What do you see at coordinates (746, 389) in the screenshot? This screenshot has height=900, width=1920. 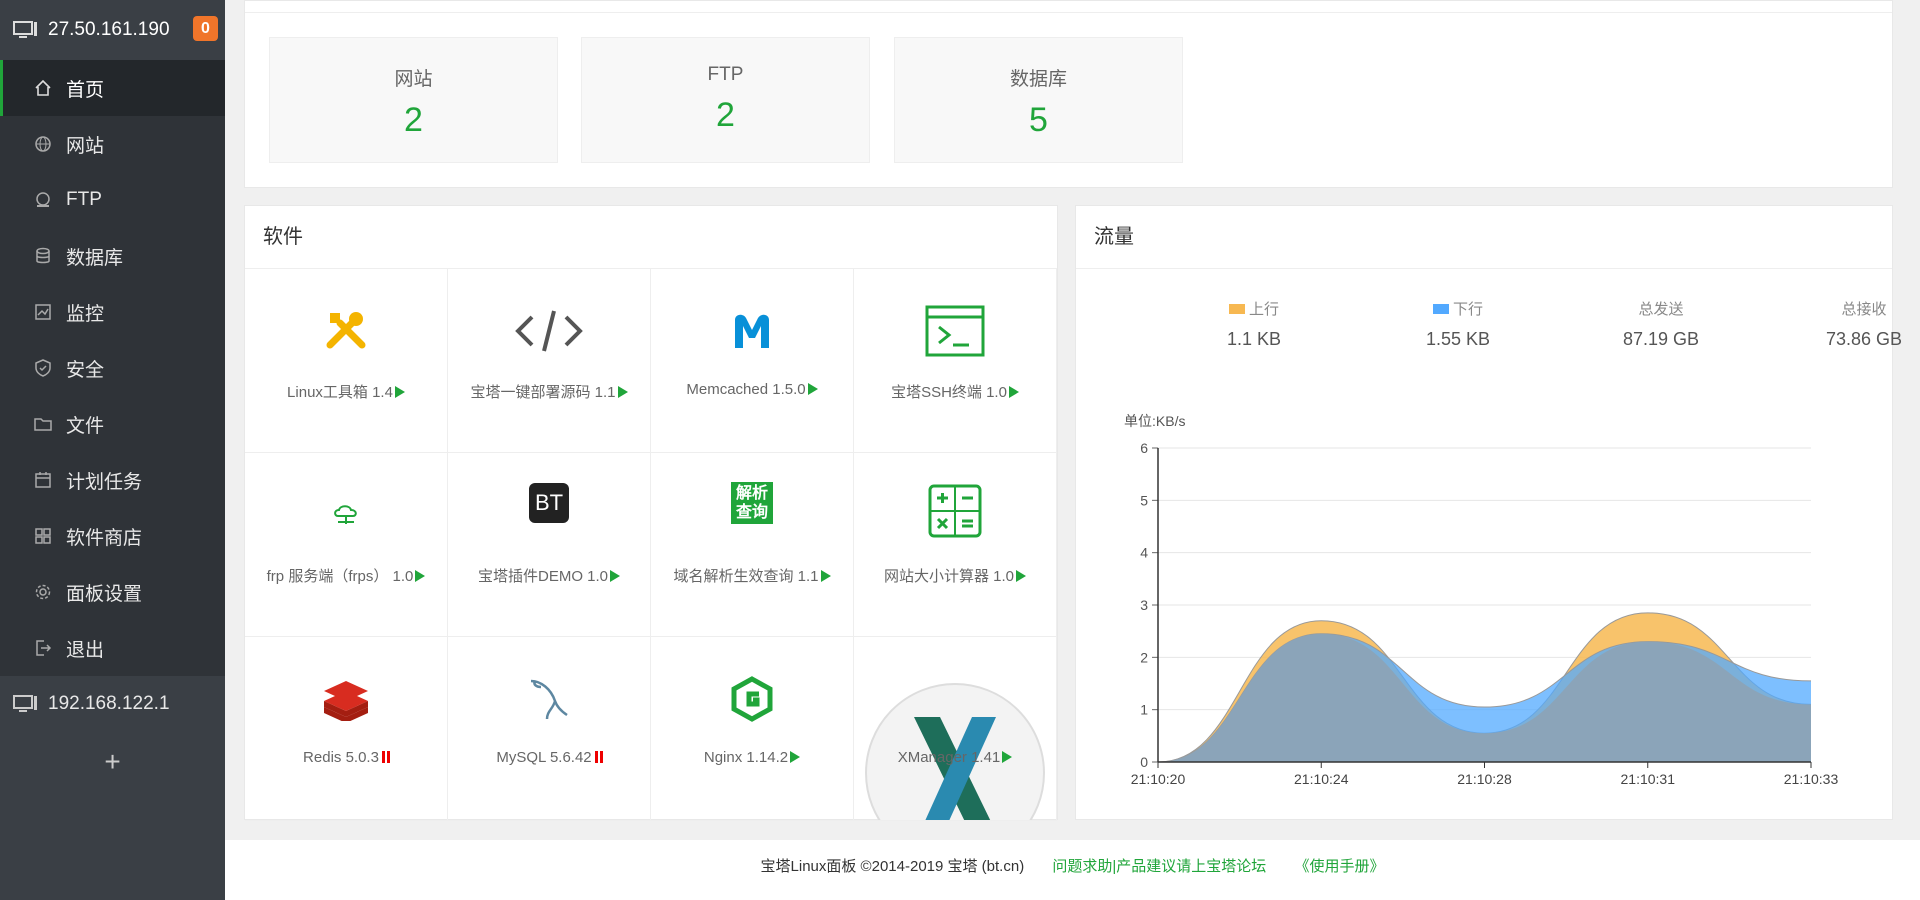 I see `software-name: Memcached 1.5.0` at bounding box center [746, 389].